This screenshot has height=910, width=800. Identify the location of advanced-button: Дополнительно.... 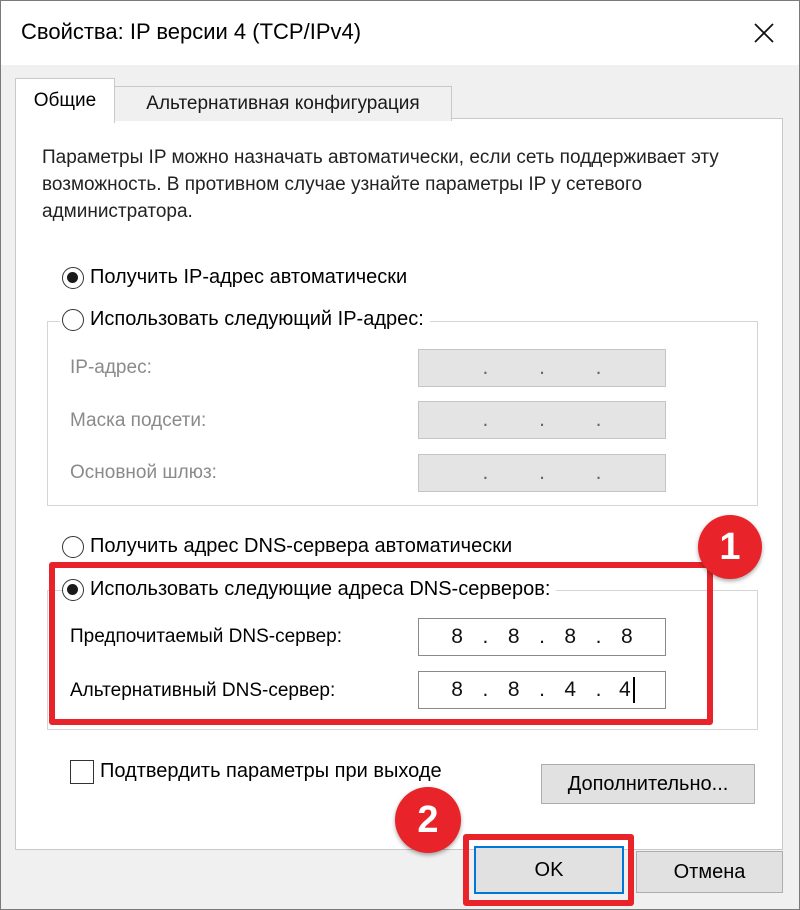
(648, 784).